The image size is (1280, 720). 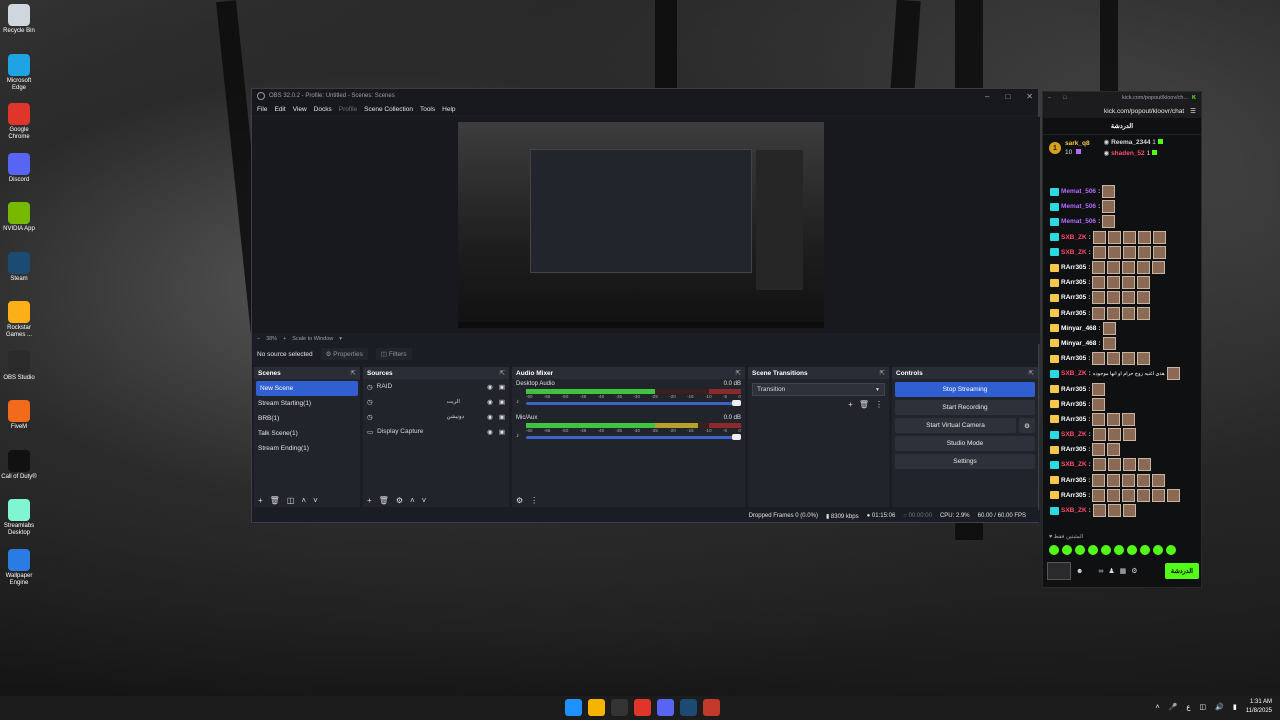 What do you see at coordinates (1173, 707) in the screenshot?
I see `microphone-icon: 🎤` at bounding box center [1173, 707].